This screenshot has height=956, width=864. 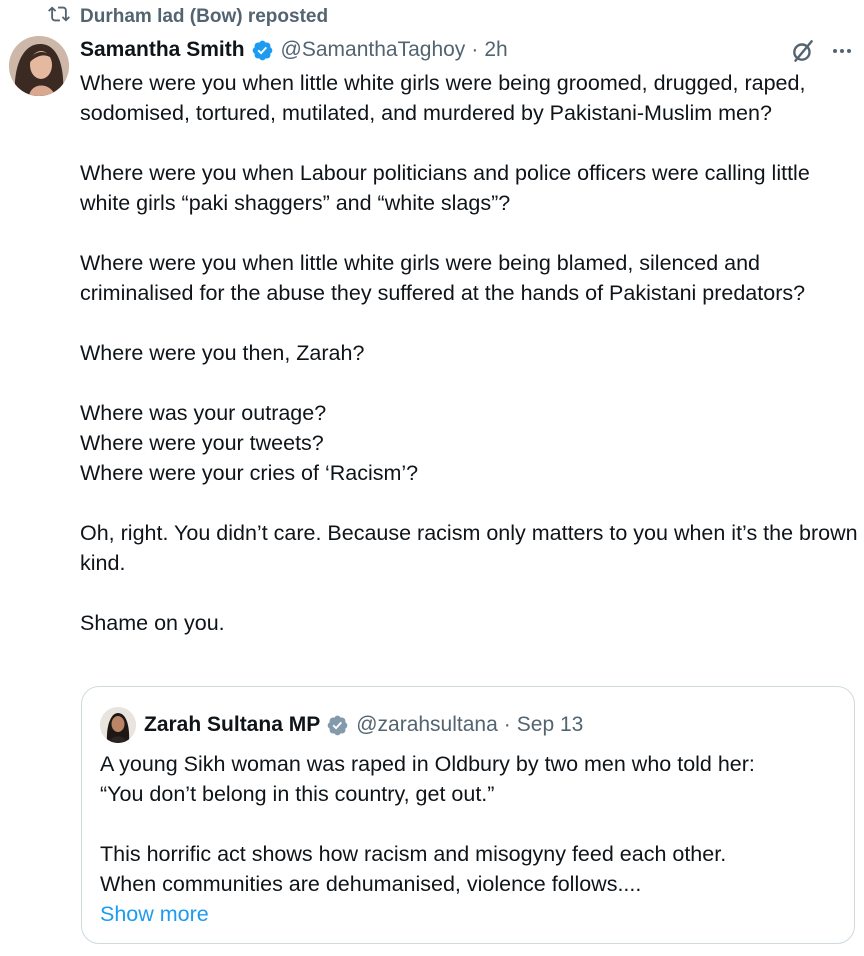 What do you see at coordinates (154, 914) in the screenshot?
I see `show-more-link: Show more` at bounding box center [154, 914].